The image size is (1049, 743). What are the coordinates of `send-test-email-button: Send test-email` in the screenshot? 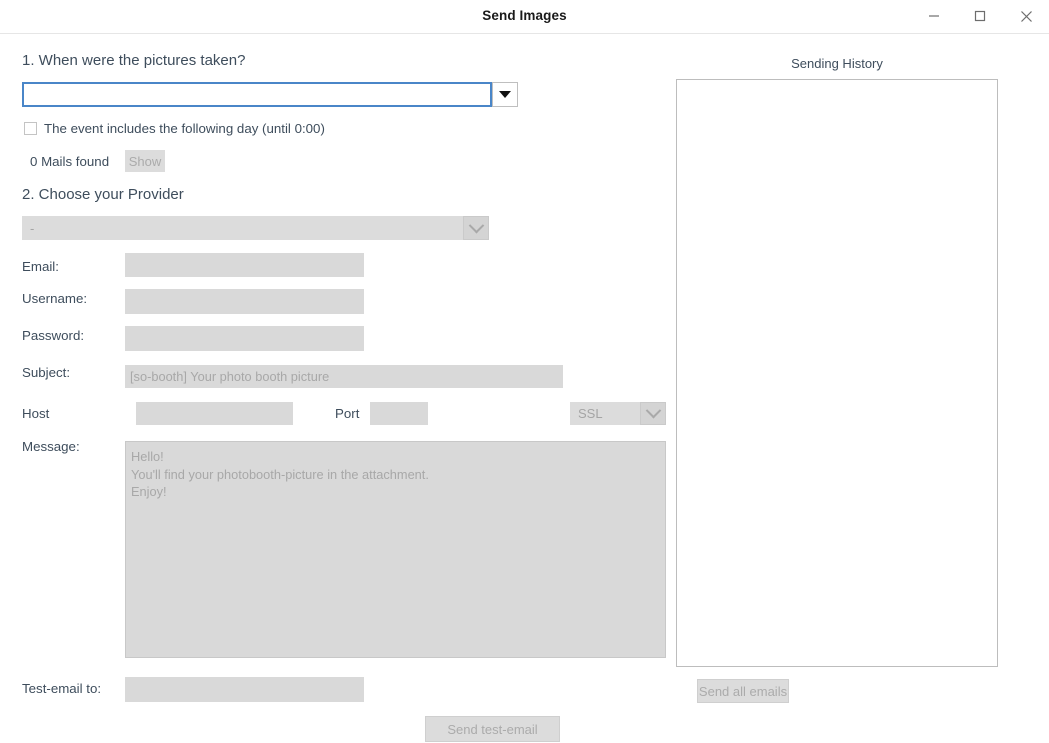 It's located at (492, 729).